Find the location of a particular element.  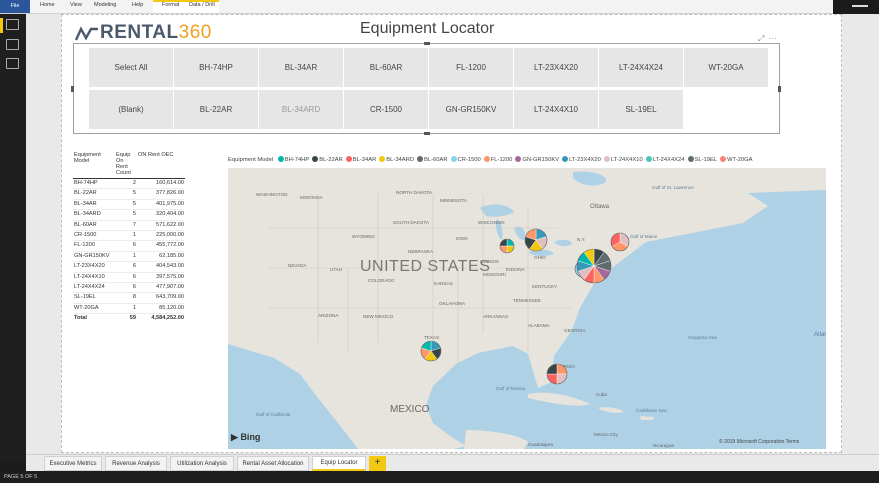

cell-count: 2 is located at coordinates (126, 184).